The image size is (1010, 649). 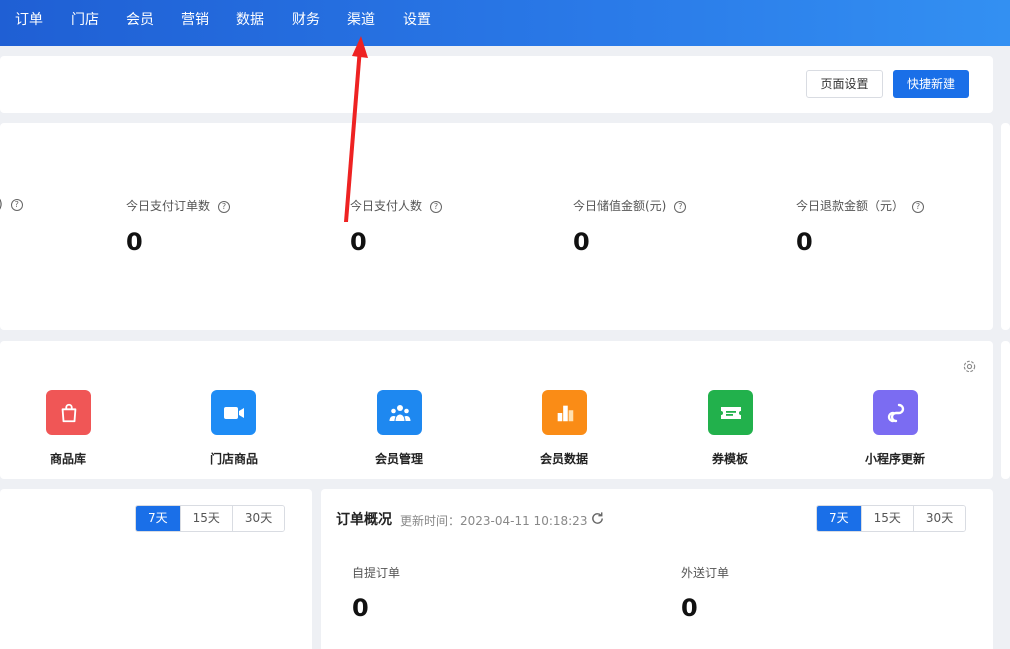 I want to click on ticket-icon, so click(x=730, y=412).